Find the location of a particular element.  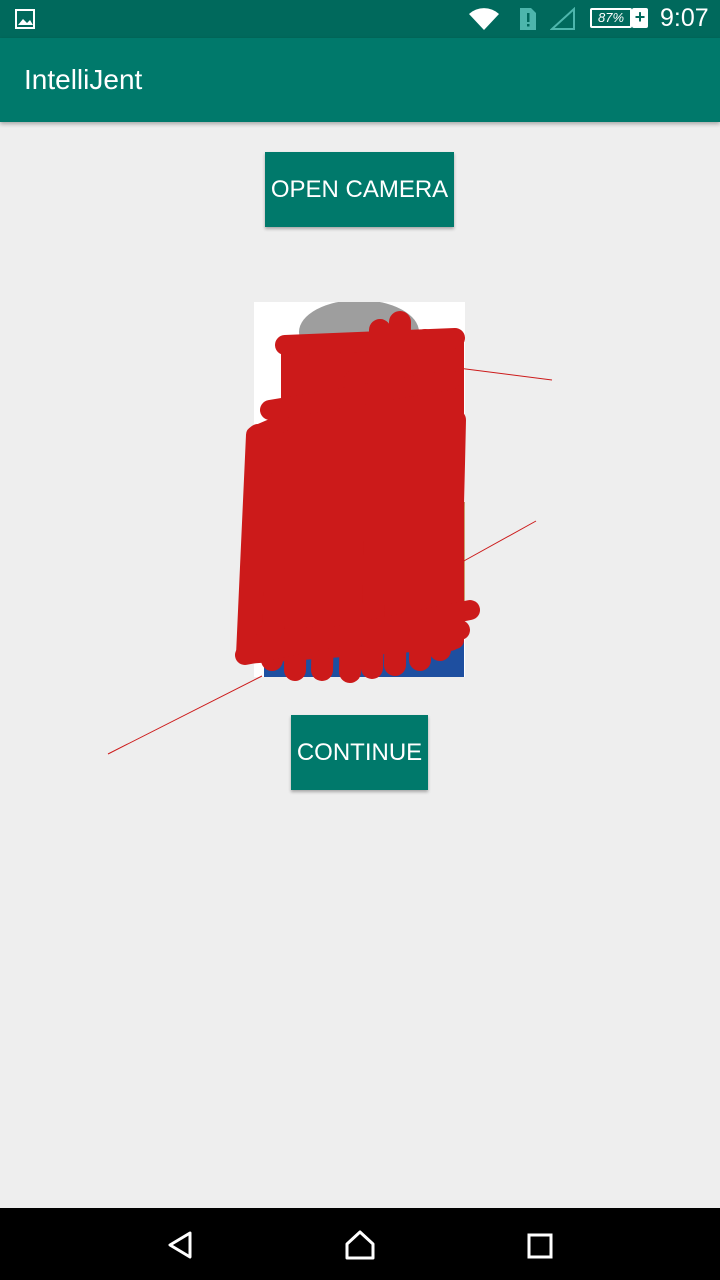

sim-alert-icon is located at coordinates (528, 19).